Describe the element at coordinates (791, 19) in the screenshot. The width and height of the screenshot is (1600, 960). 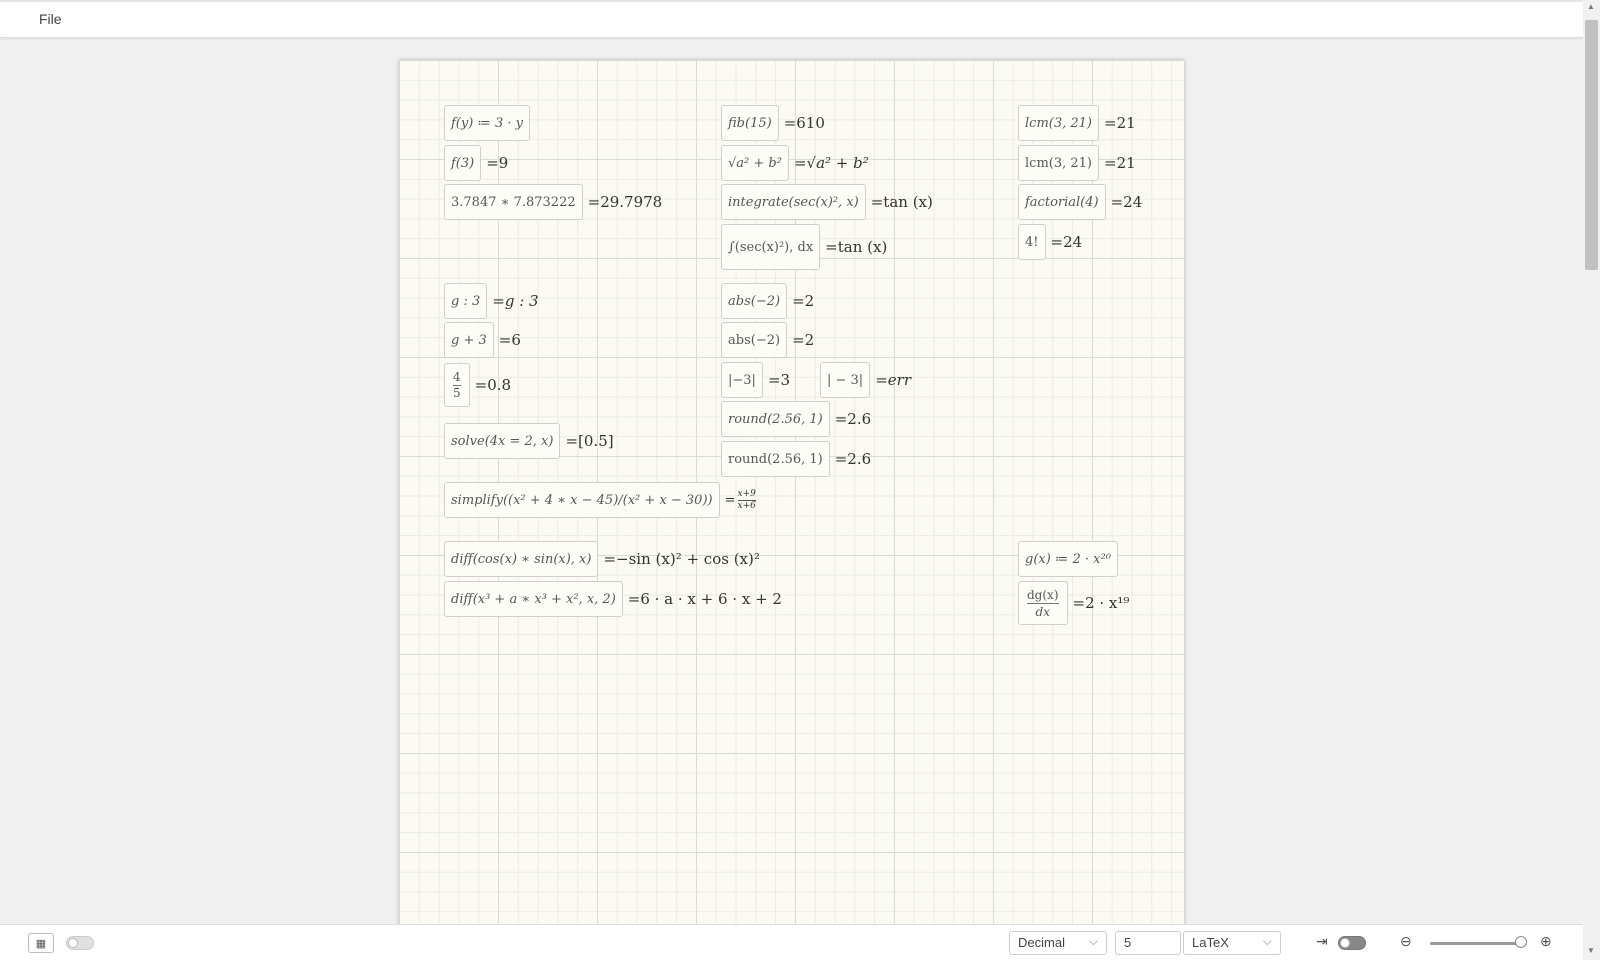
I see `menu-bar: File` at that location.